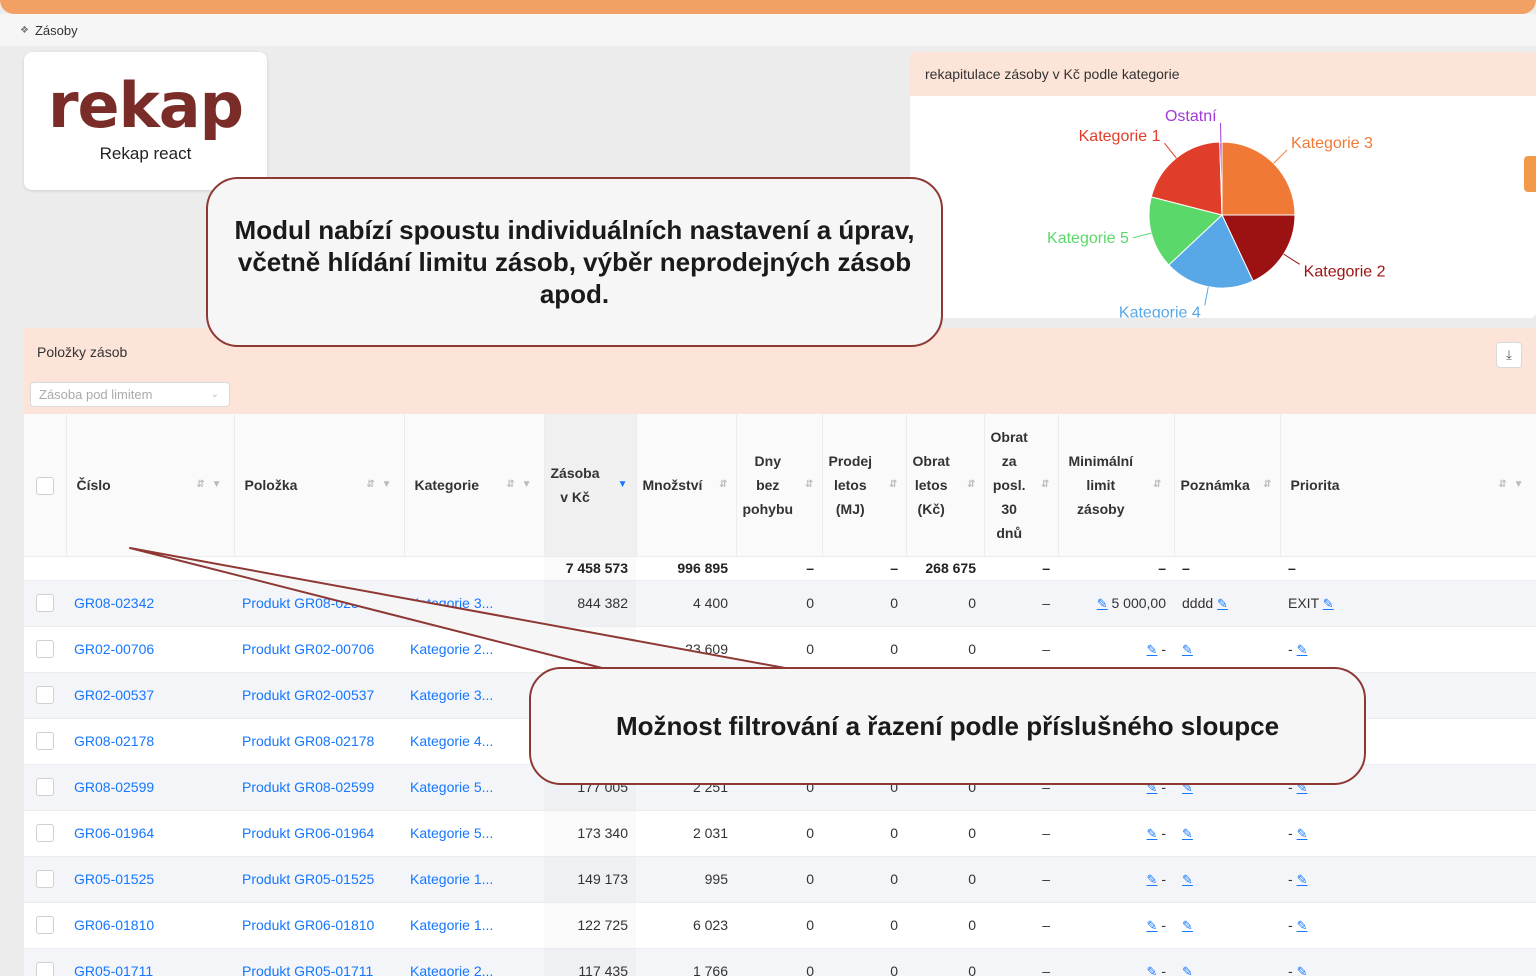 The image size is (1536, 976). Describe the element at coordinates (308, 603) in the screenshot. I see `item-name-link: Produkt GR08-02342` at that location.